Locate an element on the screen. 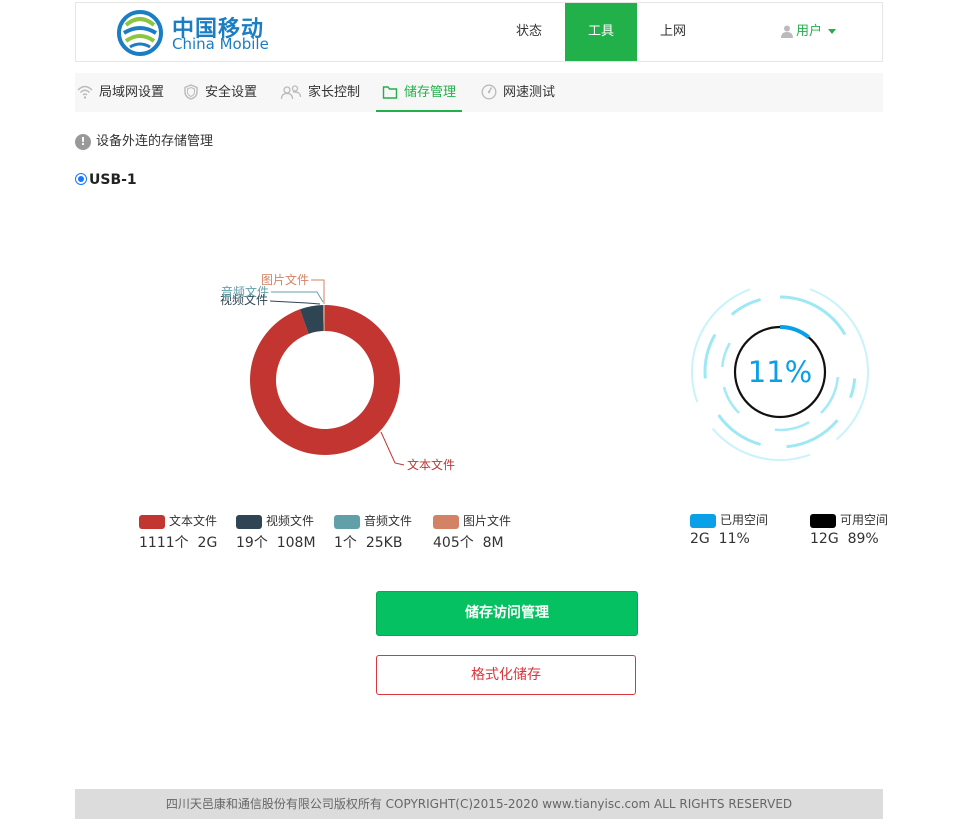  tab-parental-control: 家长控制 is located at coordinates (320, 92).